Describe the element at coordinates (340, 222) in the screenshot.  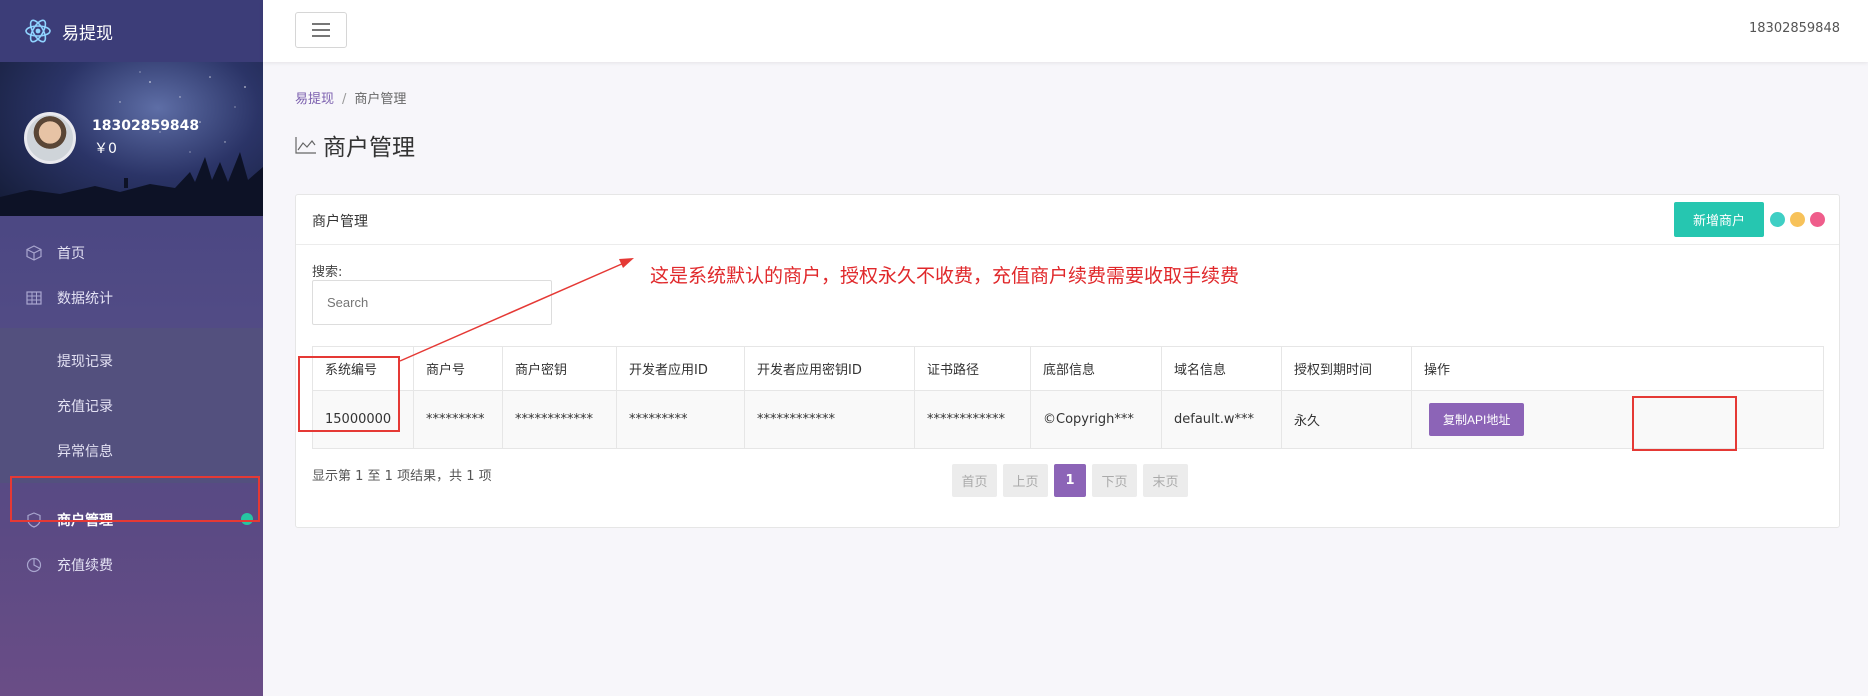
I see `card-title: 商户管理` at that location.